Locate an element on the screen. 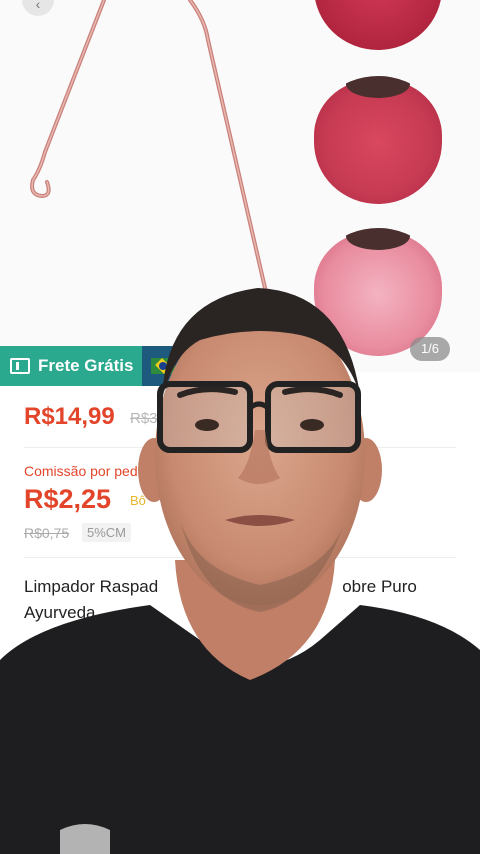 Image resolution: width=480 pixels, height=854 pixels. commission-rate-badge: 5%CM is located at coordinates (107, 532).